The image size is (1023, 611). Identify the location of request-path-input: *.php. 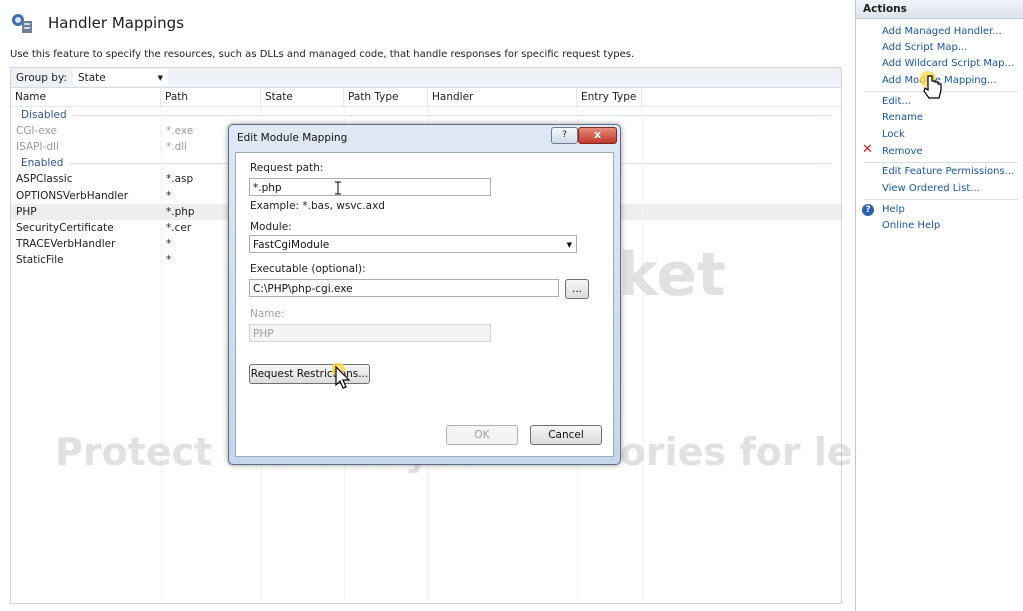
(370, 187).